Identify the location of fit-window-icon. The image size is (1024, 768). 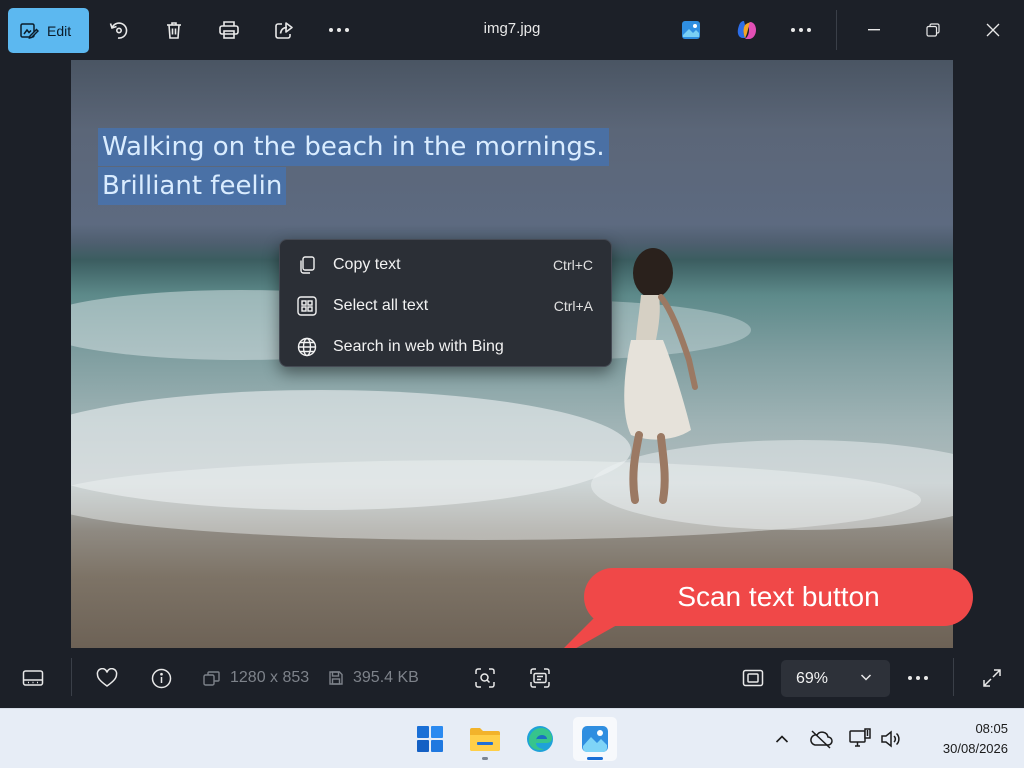
(753, 678).